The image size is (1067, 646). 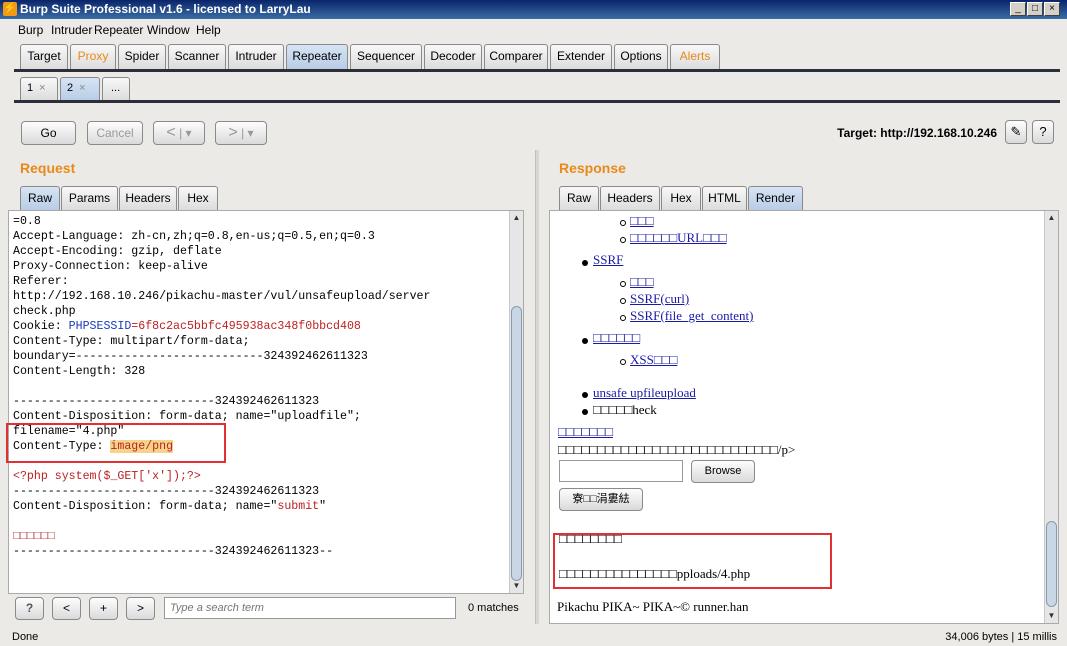 I want to click on subtab-1: 1 ×, so click(x=39, y=88).